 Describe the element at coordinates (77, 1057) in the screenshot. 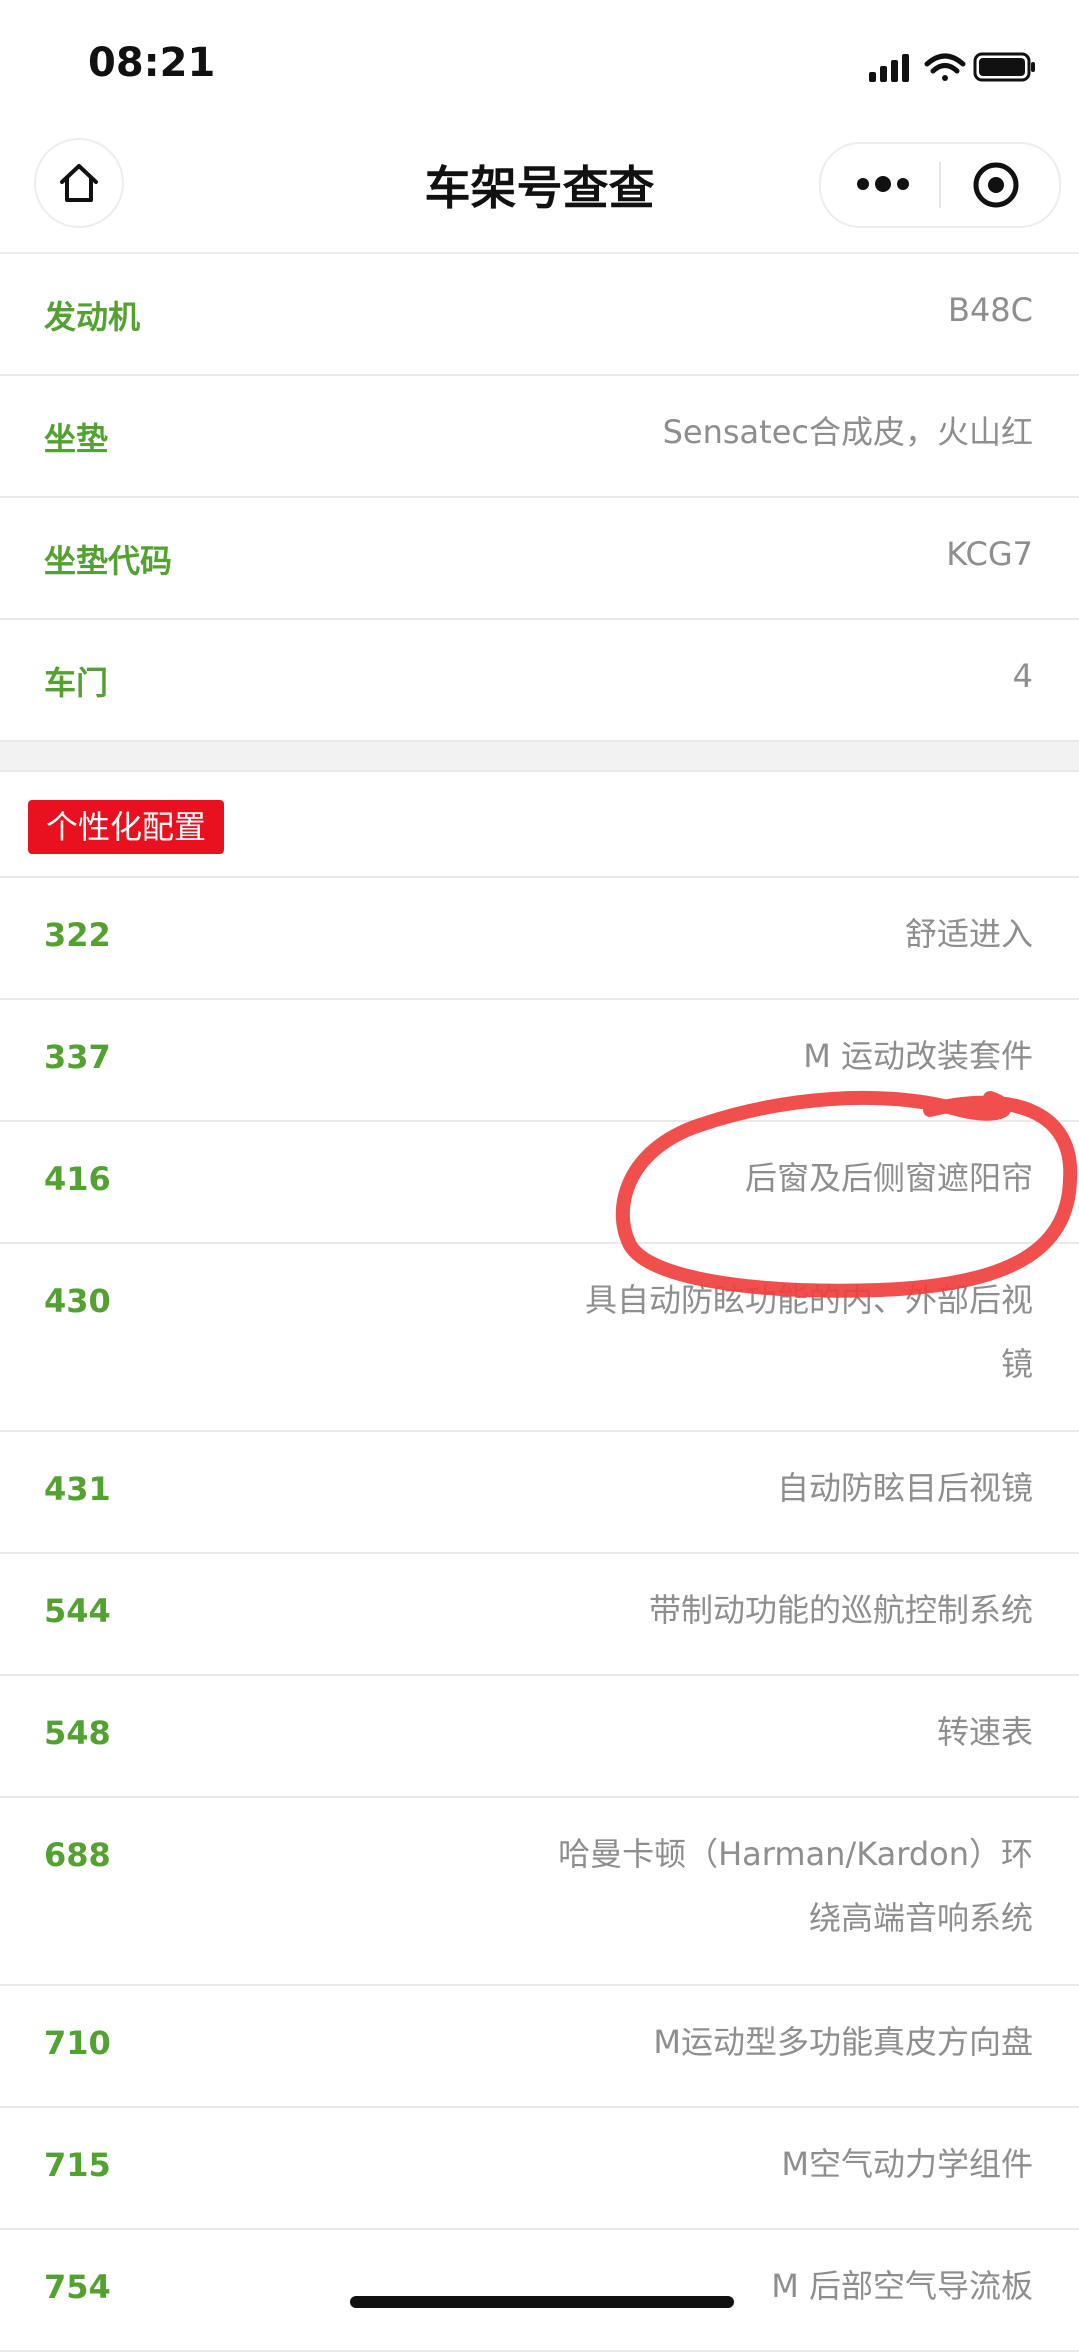

I see `option-code: 337` at that location.